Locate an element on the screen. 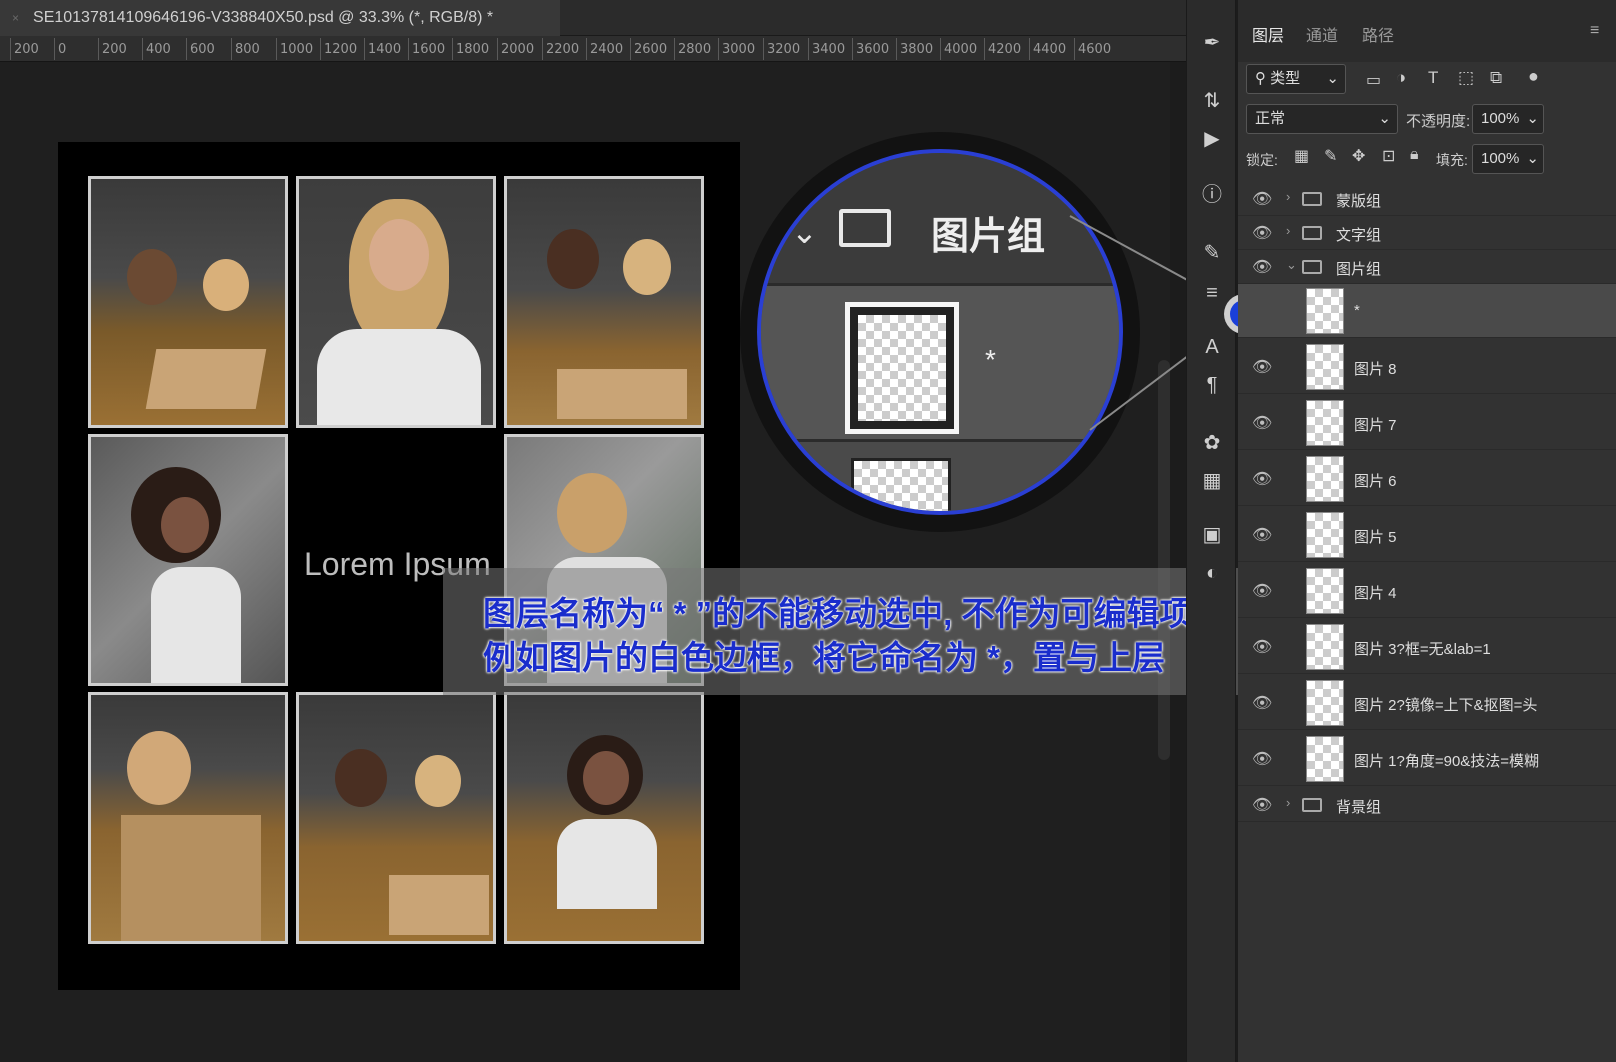  layer-group-row: 👁︎ ⌄ 图片组 is located at coordinates (1427, 267).